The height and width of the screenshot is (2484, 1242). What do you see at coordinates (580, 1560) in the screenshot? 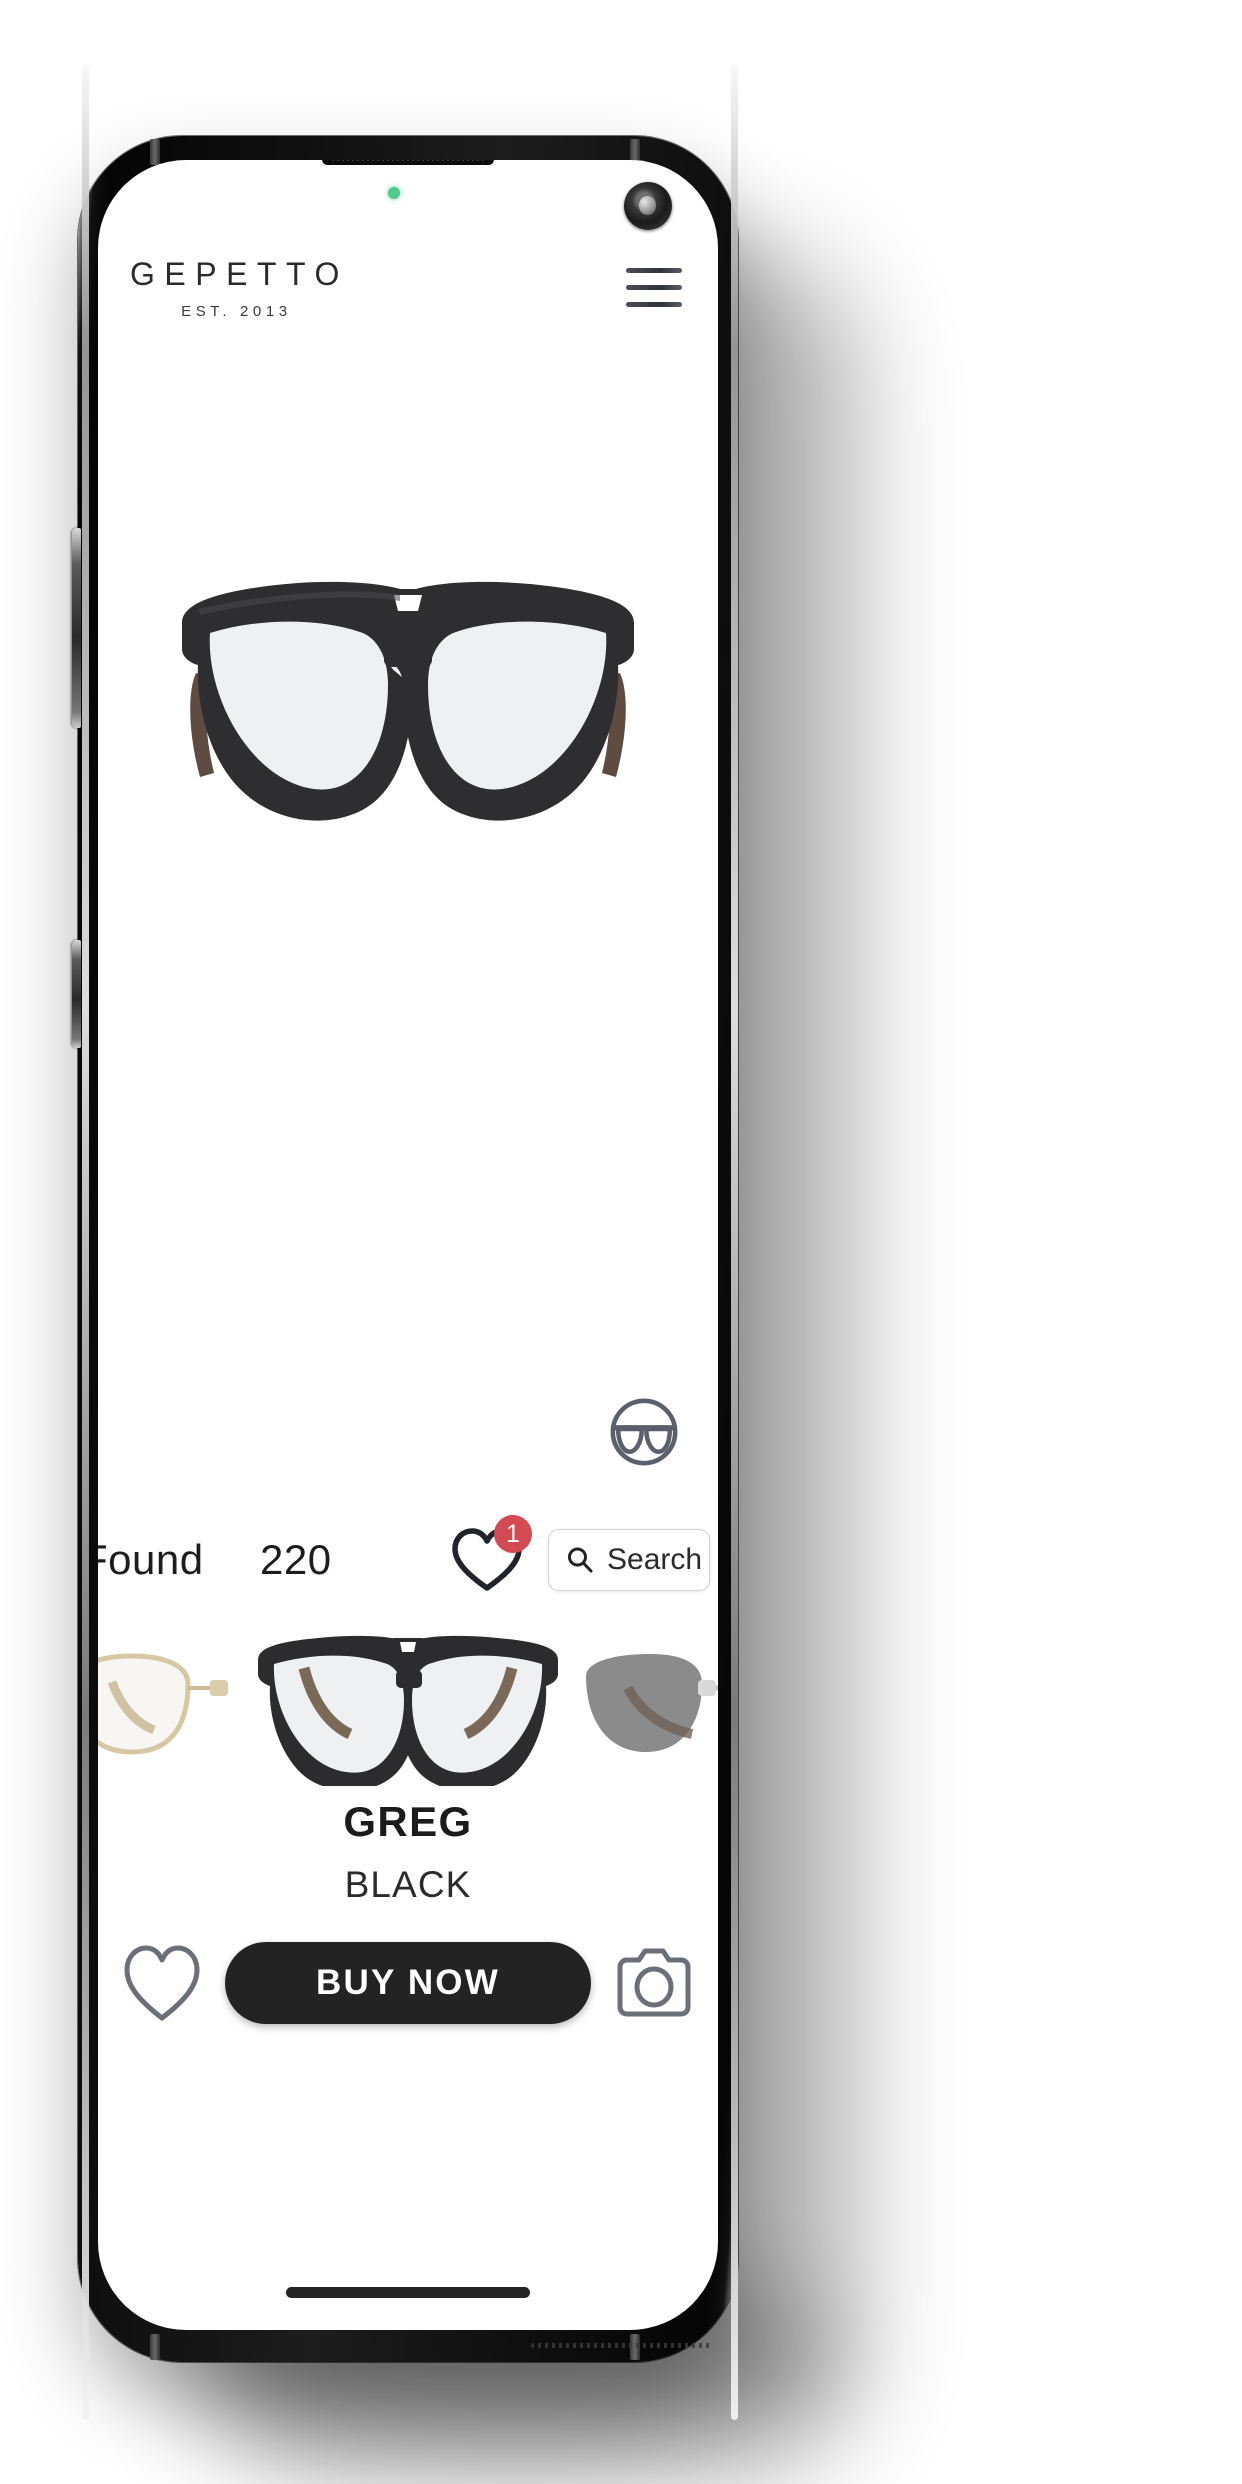
I see `search-icon` at bounding box center [580, 1560].